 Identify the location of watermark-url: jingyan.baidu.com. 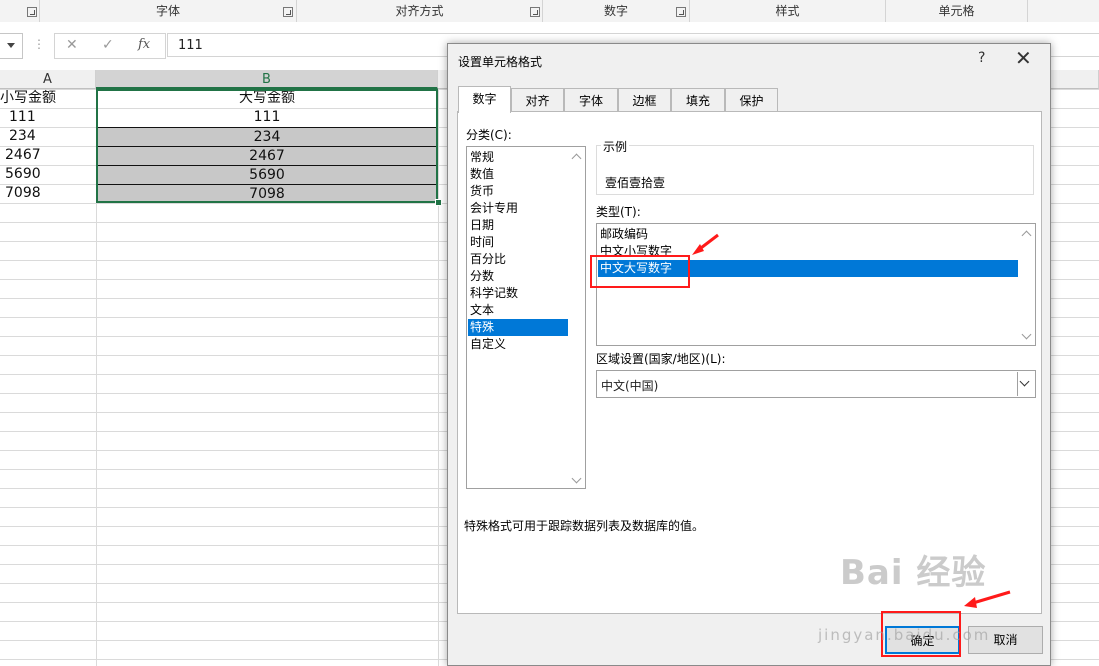
(904, 635).